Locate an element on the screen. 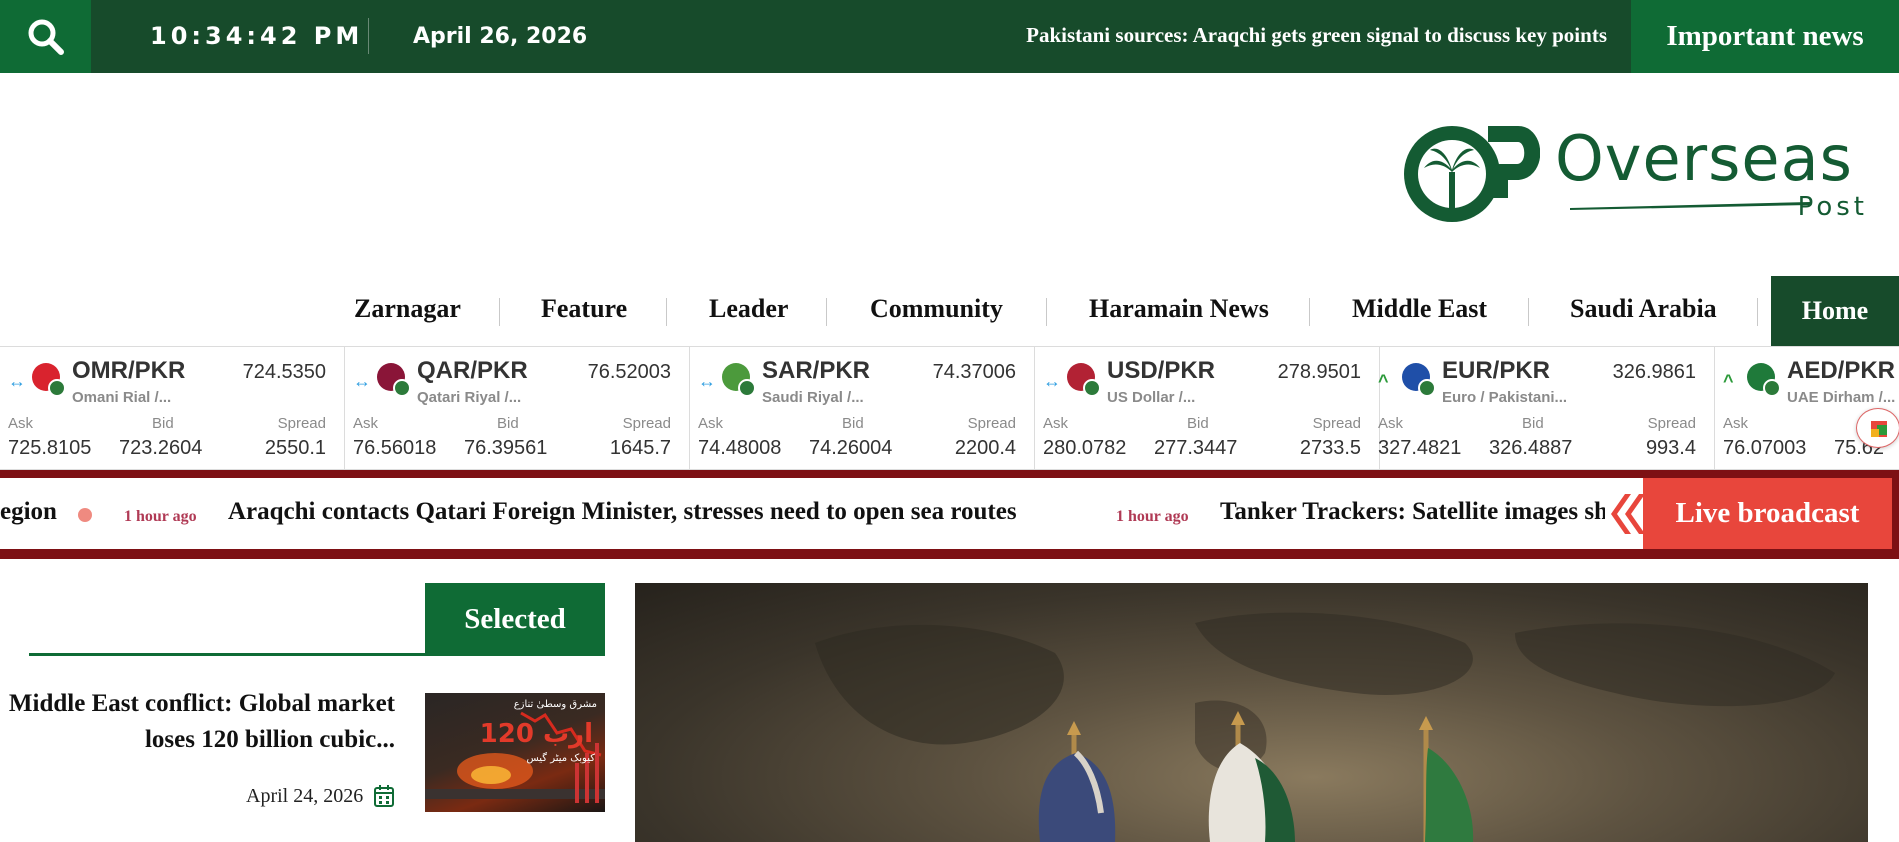  bid-value: 326.4887 is located at coordinates (1531, 448).